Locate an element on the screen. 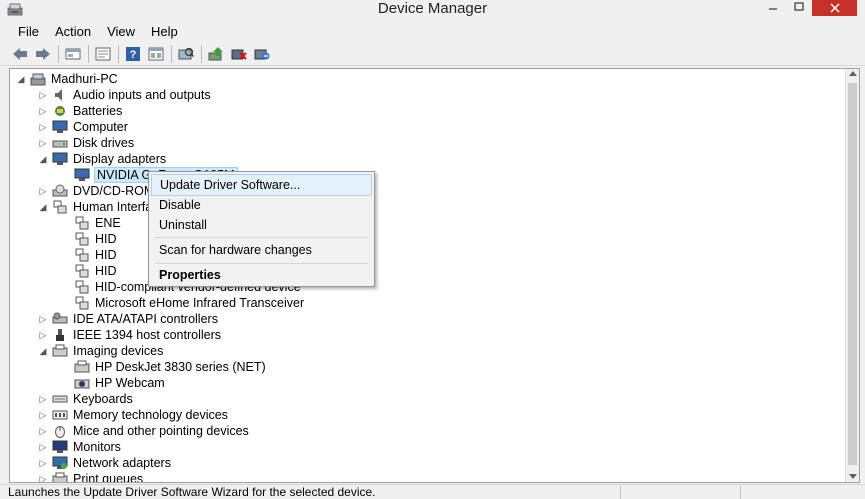  minimize-button is located at coordinates (773, 7).